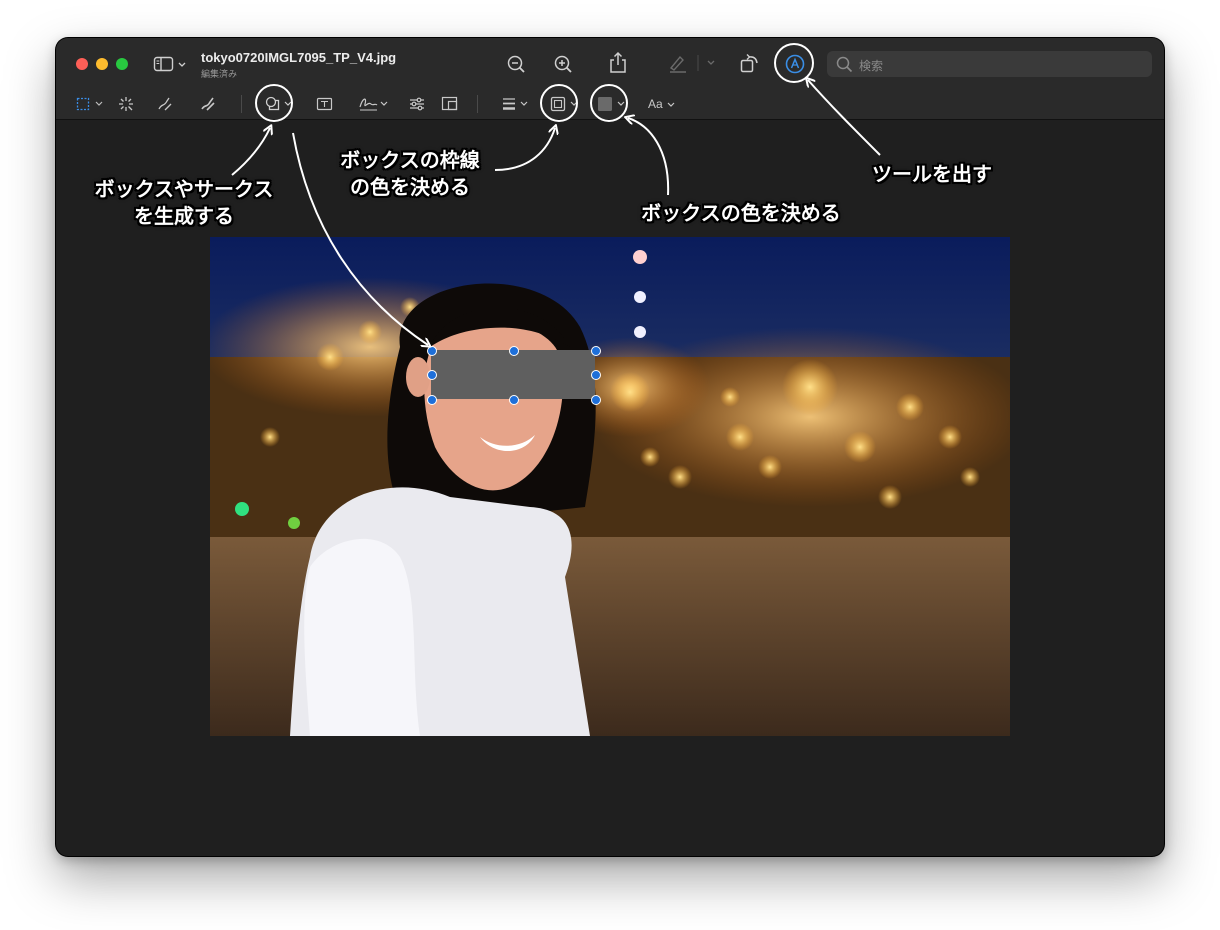 The width and height of the screenshot is (1220, 930). What do you see at coordinates (844, 118) in the screenshot?
I see `tools-arrow` at bounding box center [844, 118].